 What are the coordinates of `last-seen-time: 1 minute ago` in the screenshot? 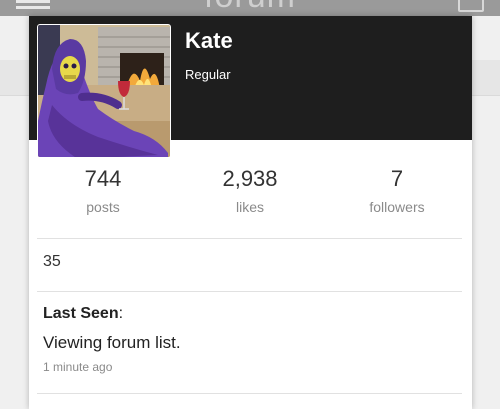 It's located at (78, 367).